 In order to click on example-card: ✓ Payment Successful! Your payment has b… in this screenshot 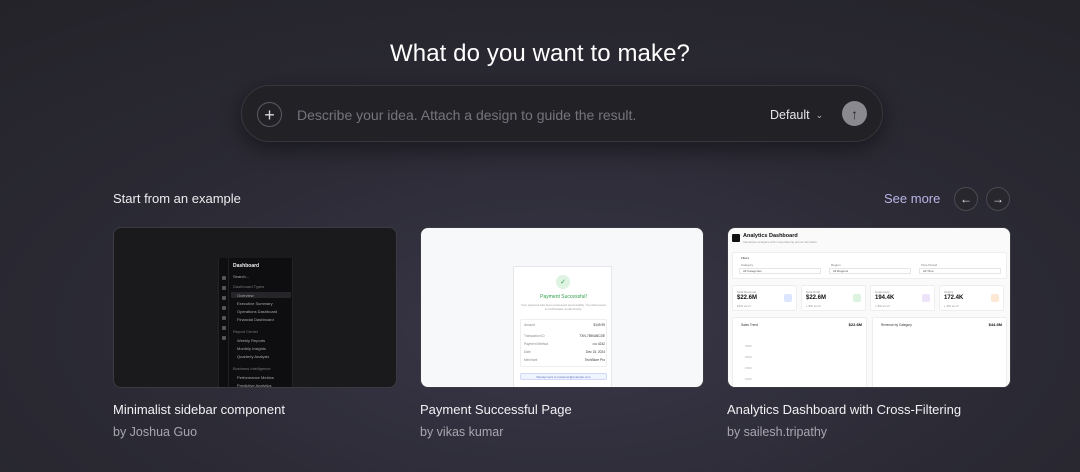, I will do `click(562, 333)`.